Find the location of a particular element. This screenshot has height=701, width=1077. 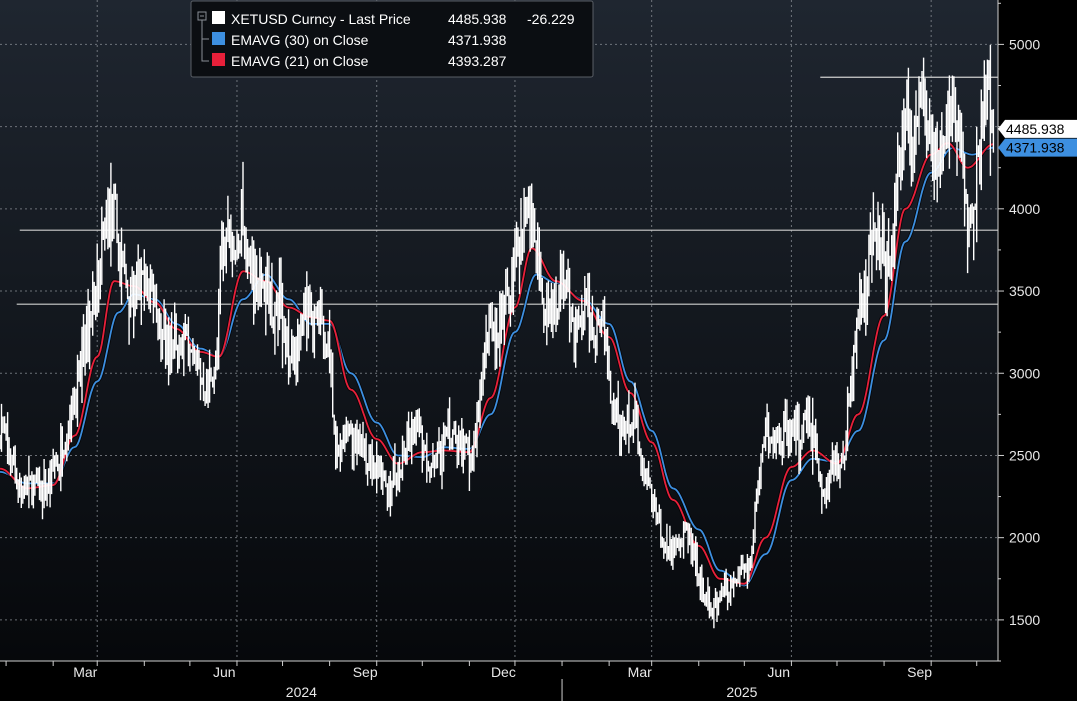

y-tick-label: 4000 is located at coordinates (1024, 209).